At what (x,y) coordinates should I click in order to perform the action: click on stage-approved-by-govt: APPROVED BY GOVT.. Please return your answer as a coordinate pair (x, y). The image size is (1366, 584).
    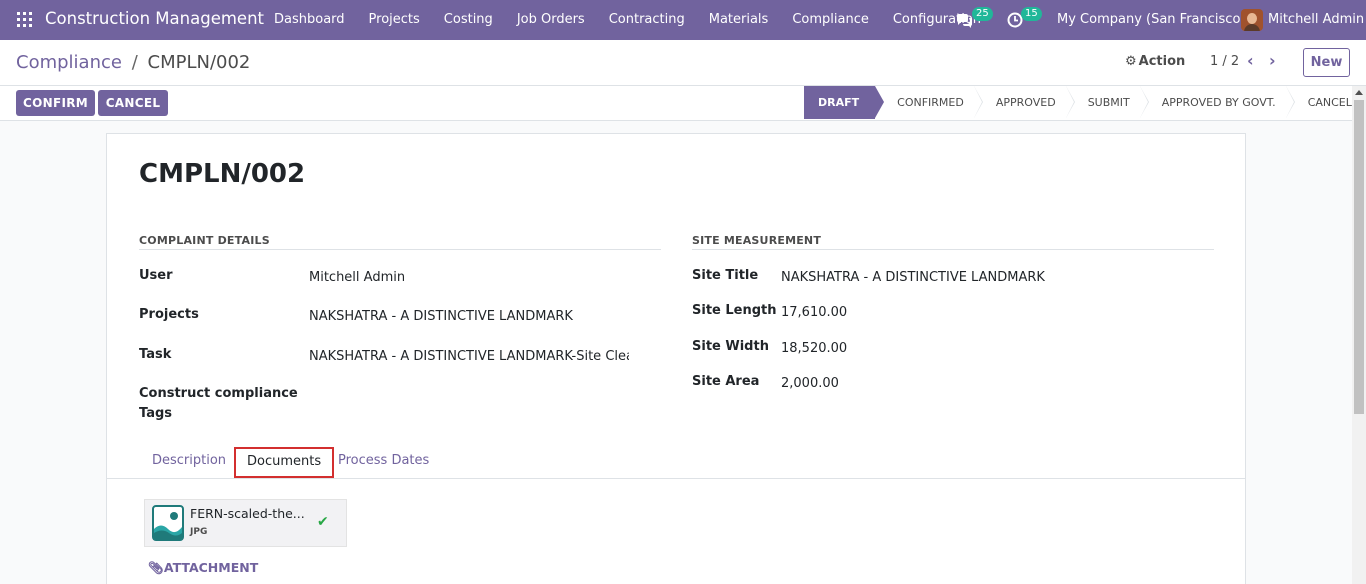
    Looking at the image, I should click on (1217, 102).